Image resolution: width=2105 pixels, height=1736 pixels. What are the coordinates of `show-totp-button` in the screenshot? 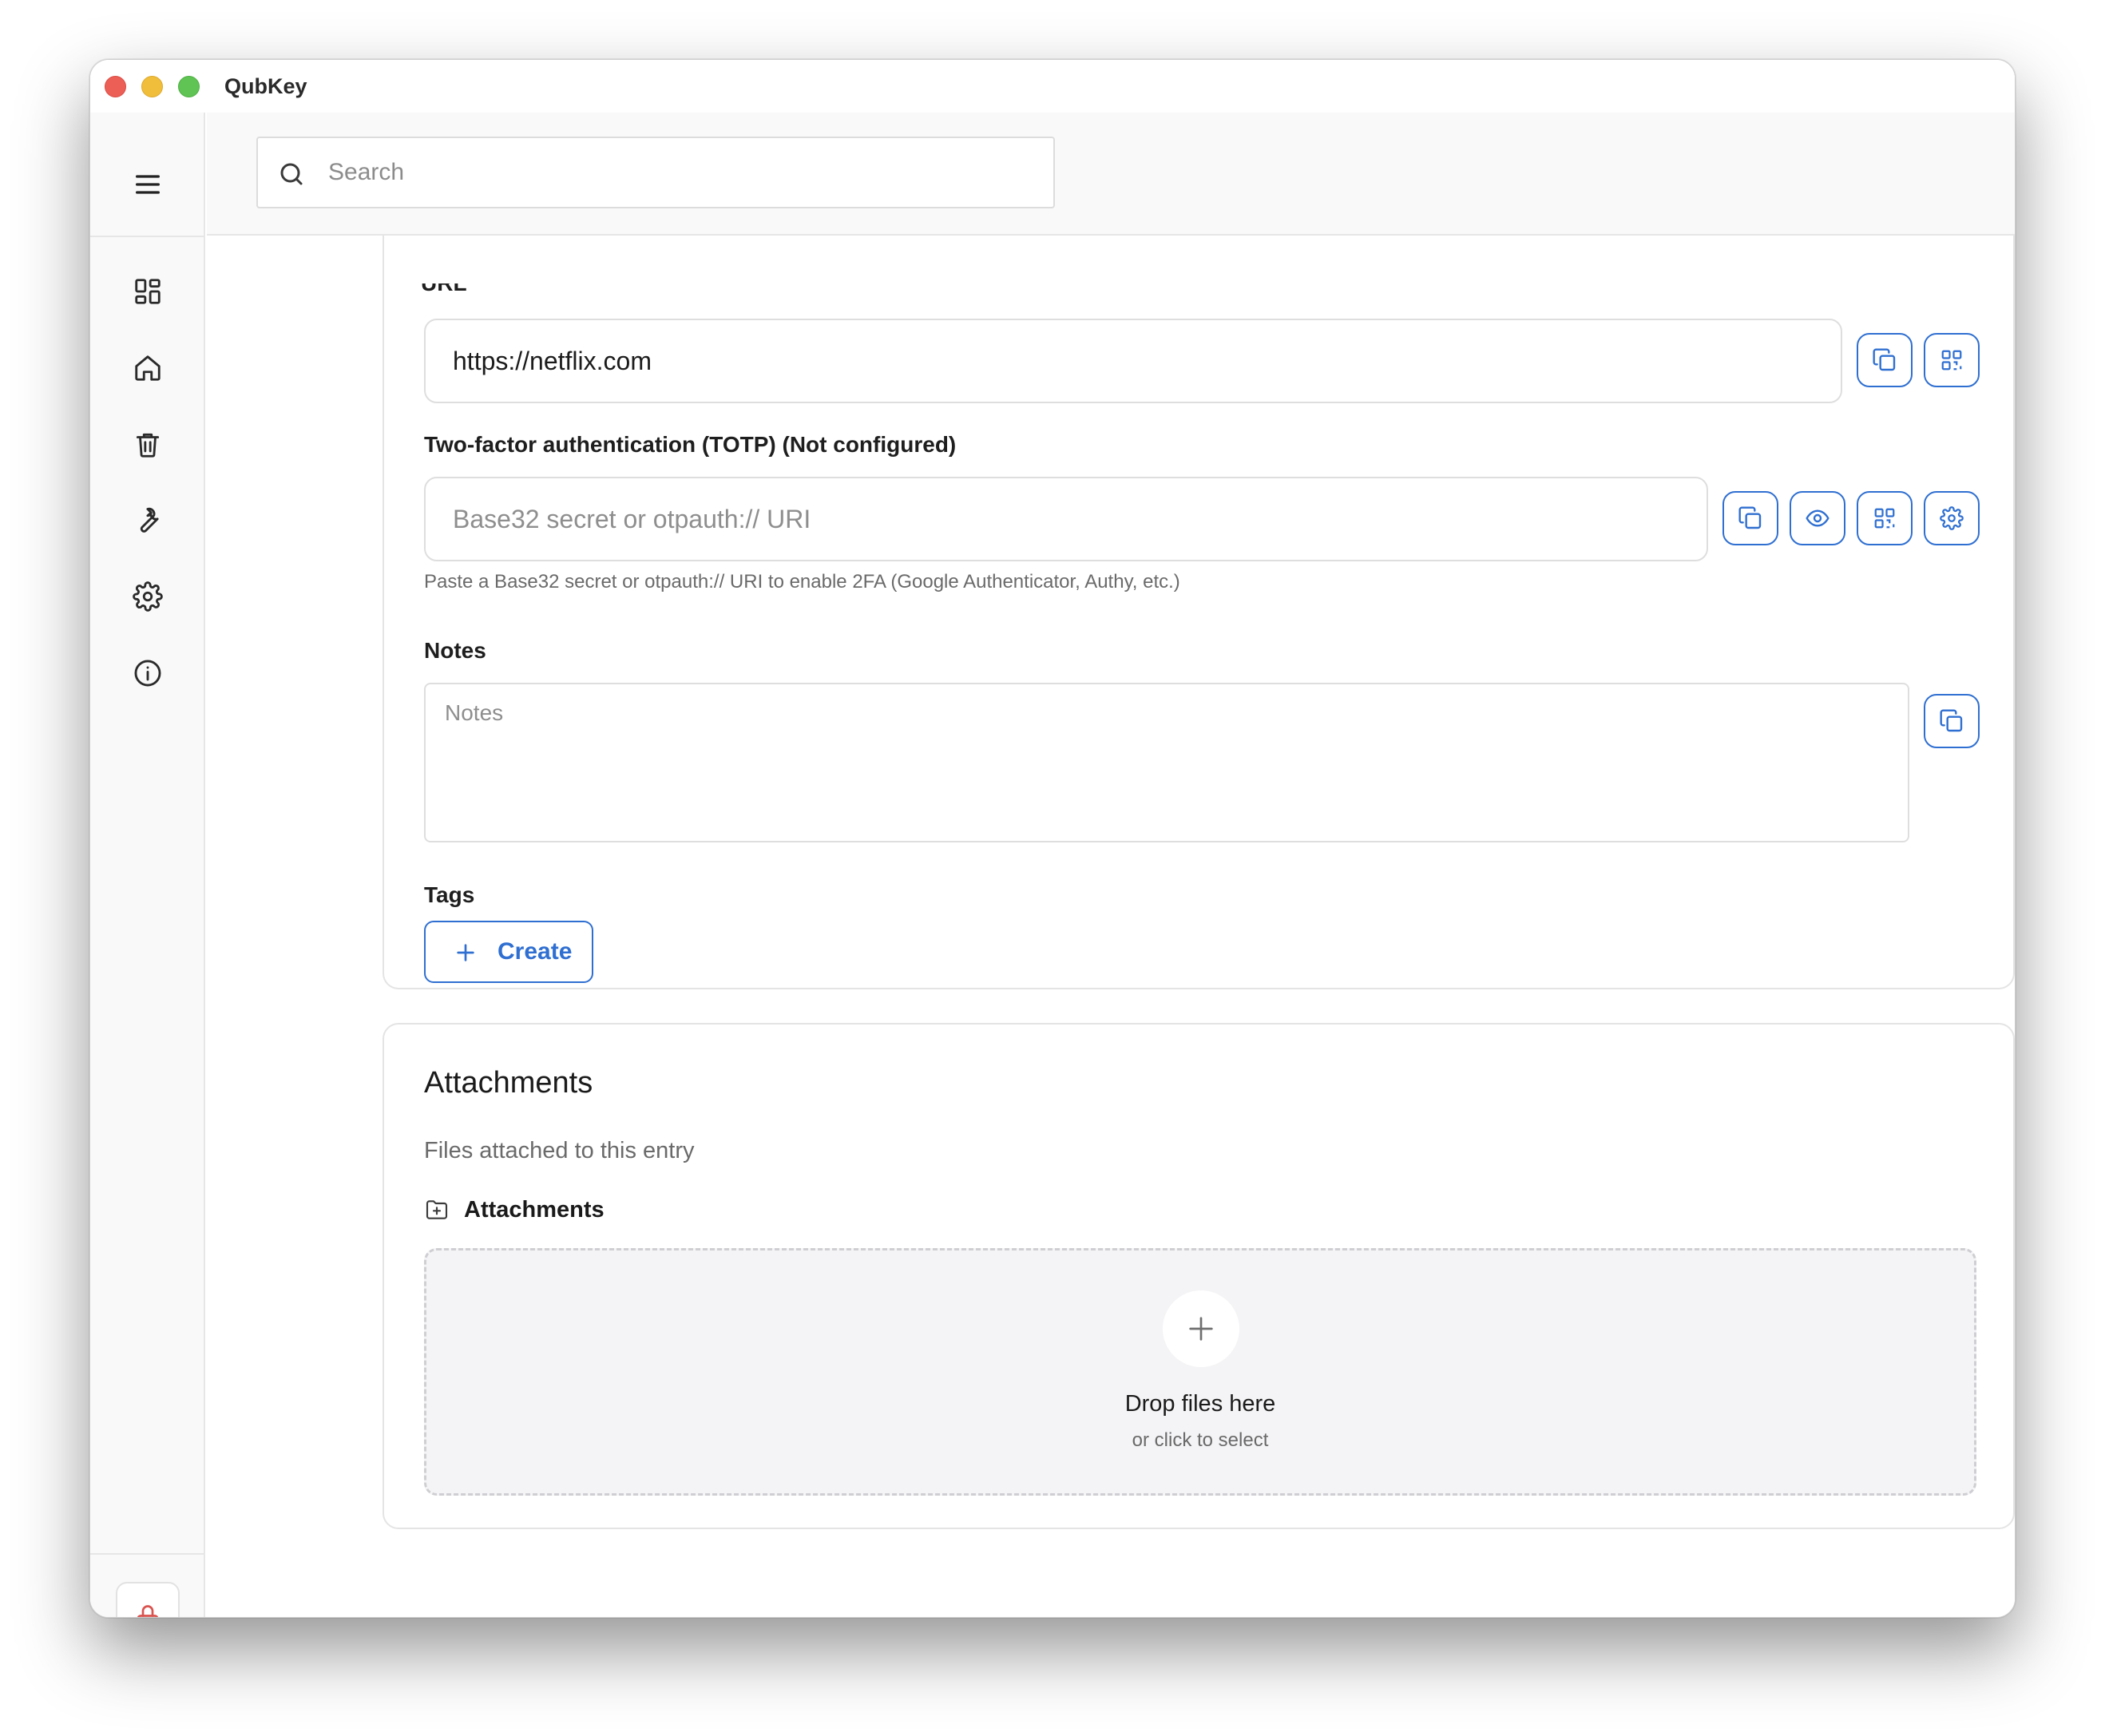 It's located at (1817, 518).